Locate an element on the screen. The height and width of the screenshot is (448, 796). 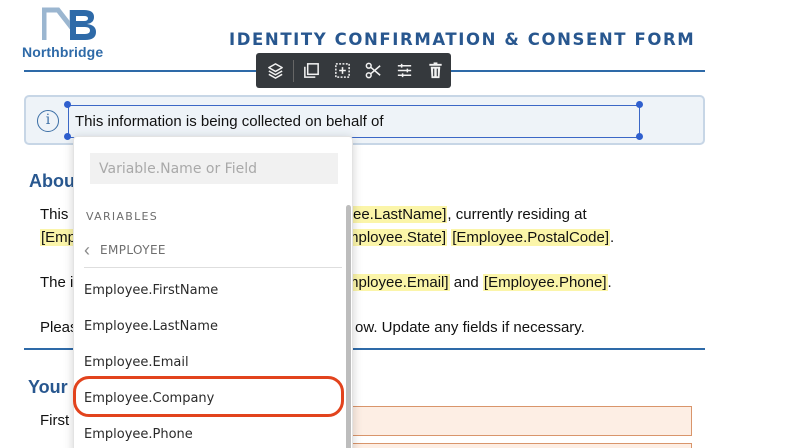
about-line-3-right: mployee.Email] and [Employee.Phone]. is located at coordinates (478, 282).